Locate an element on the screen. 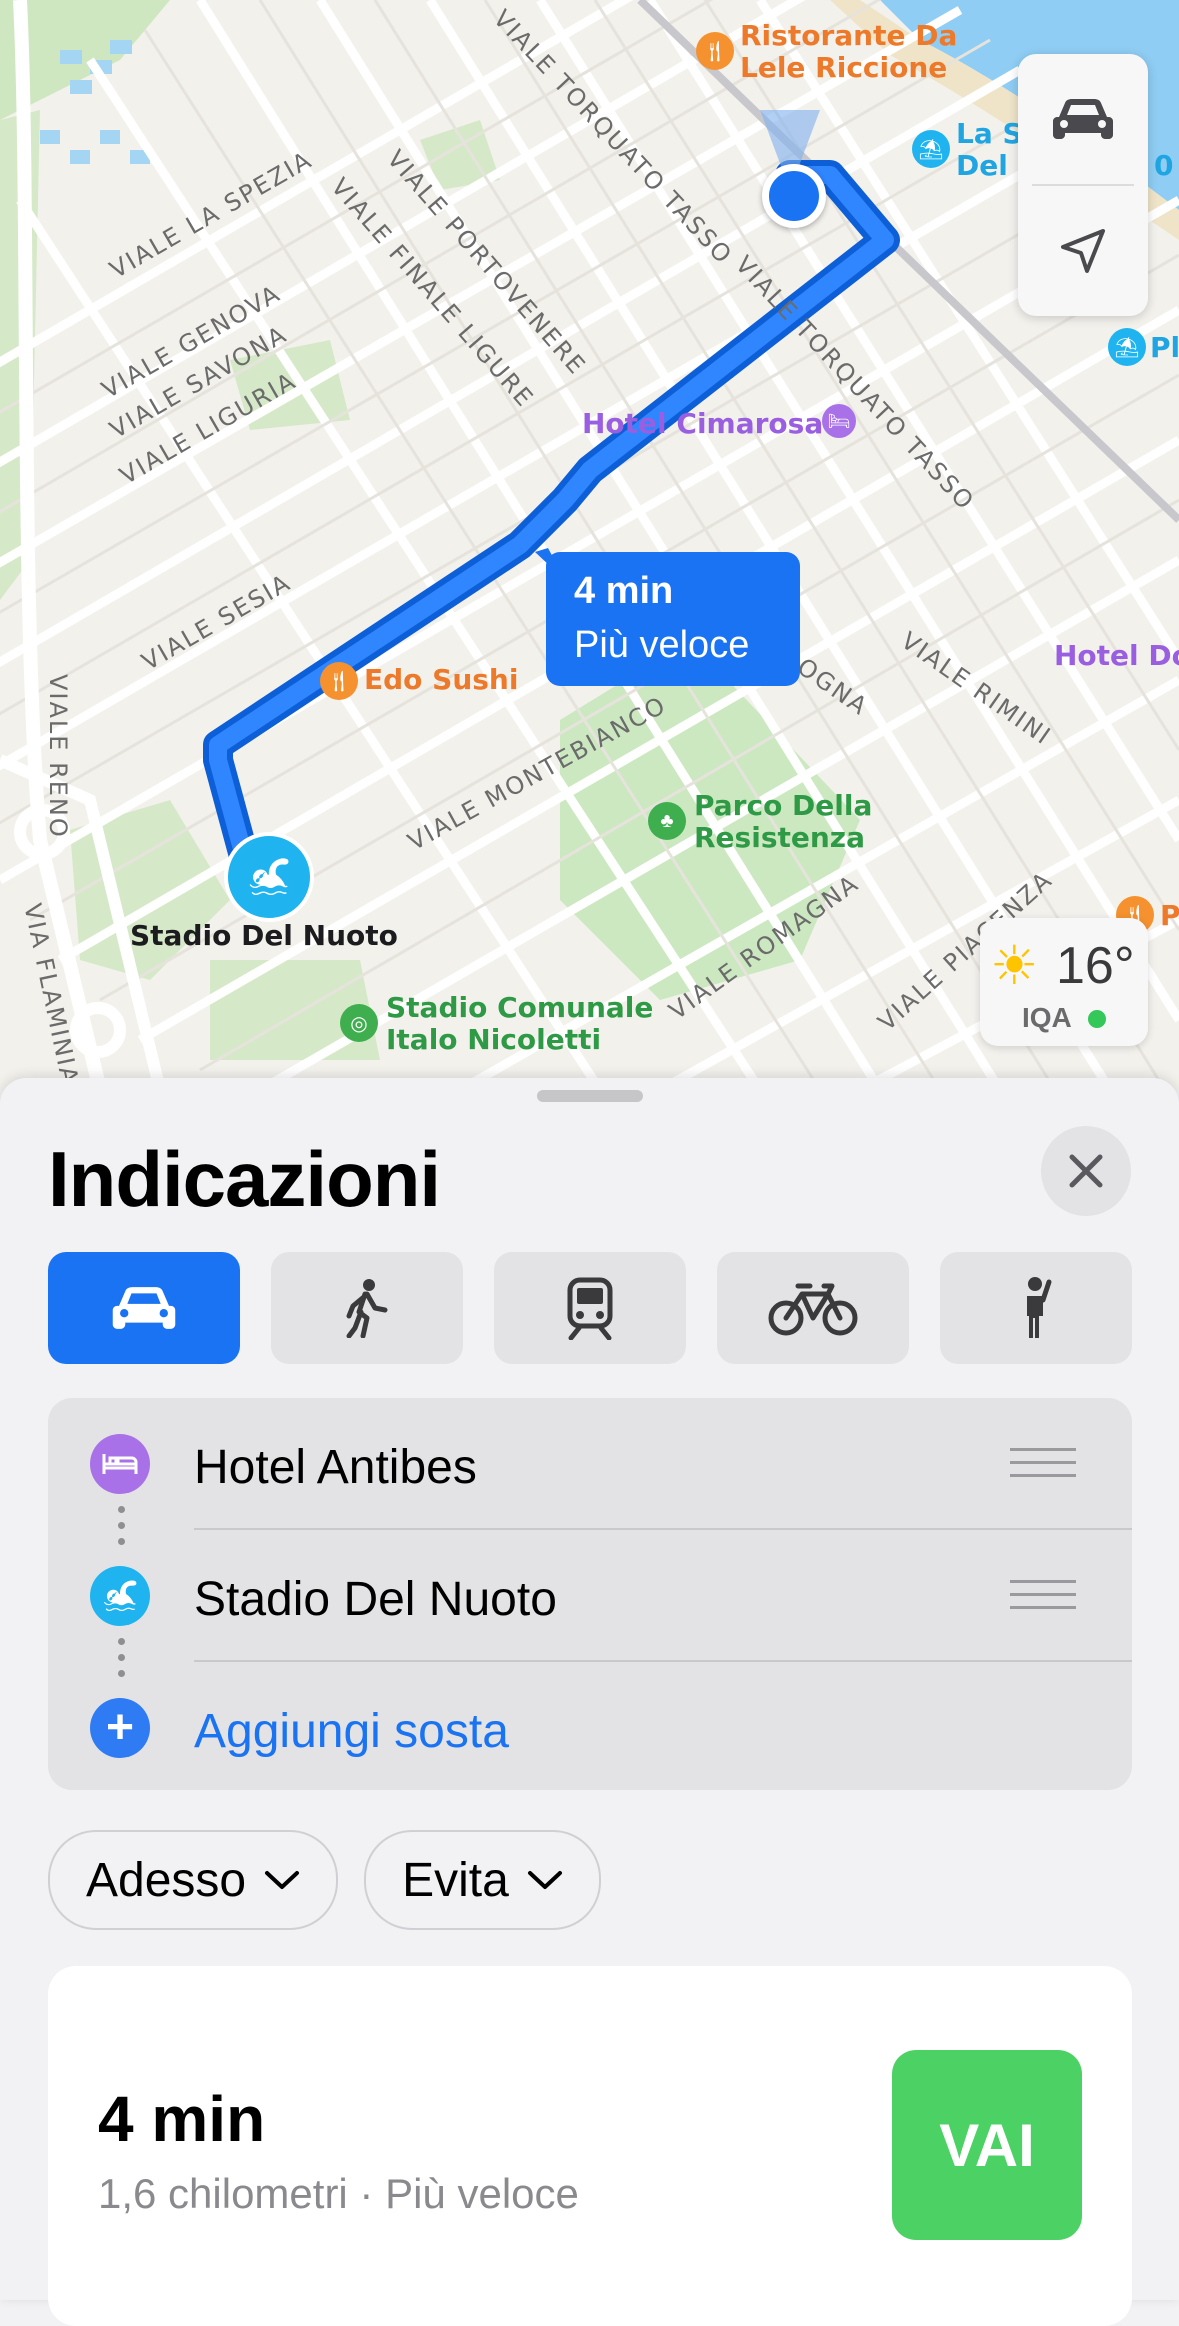 The image size is (1179, 2326). departure-time-button: Adesso is located at coordinates (193, 1880).